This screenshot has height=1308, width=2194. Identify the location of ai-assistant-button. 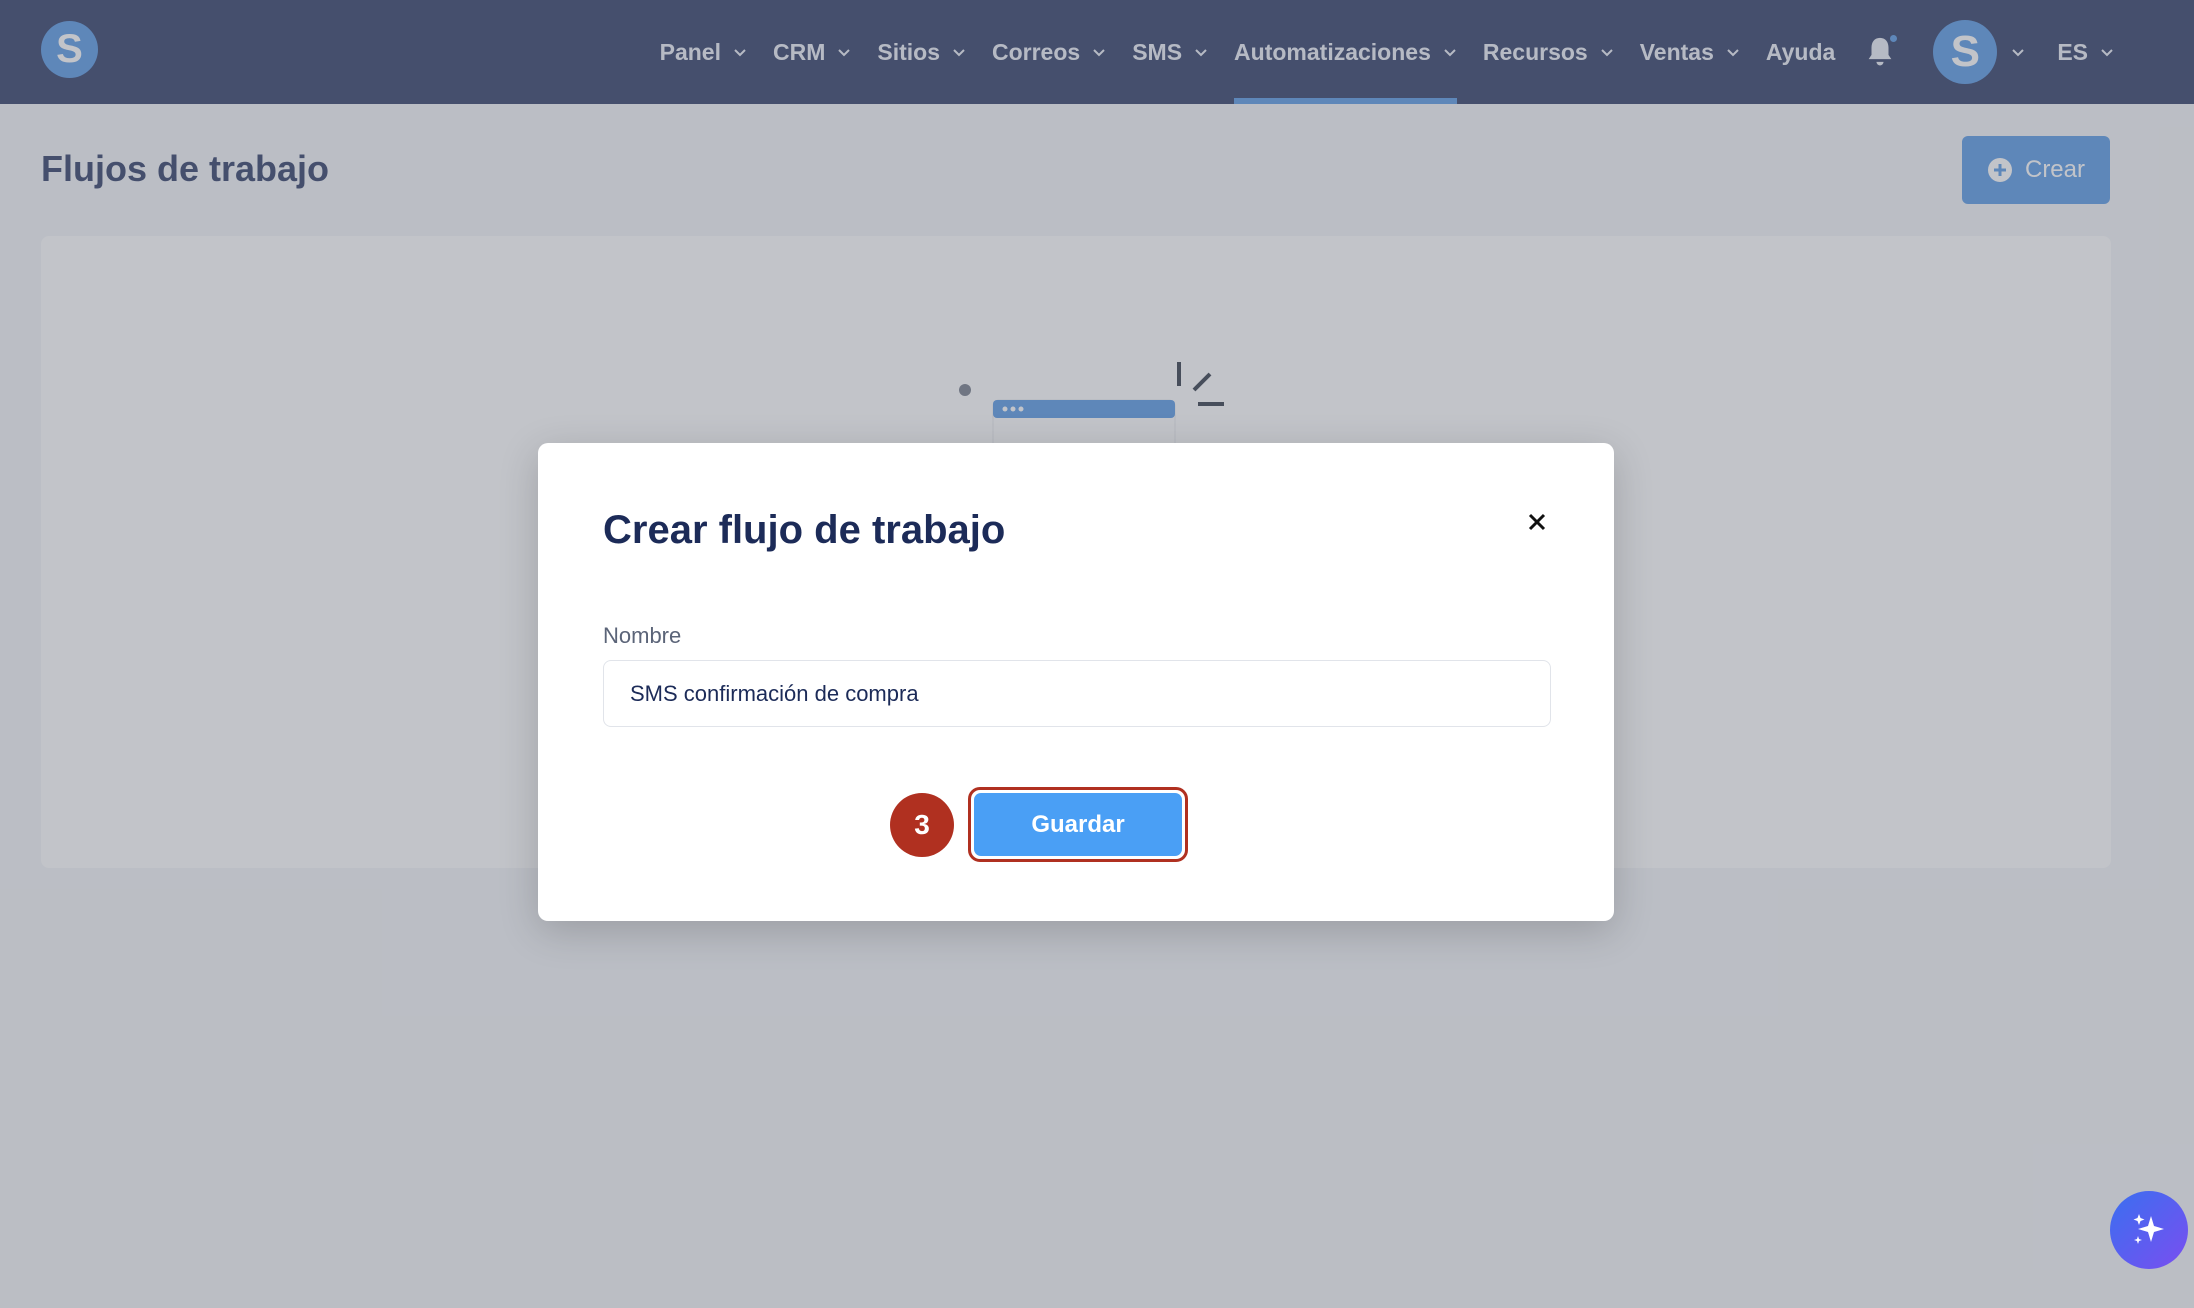
(2149, 1230).